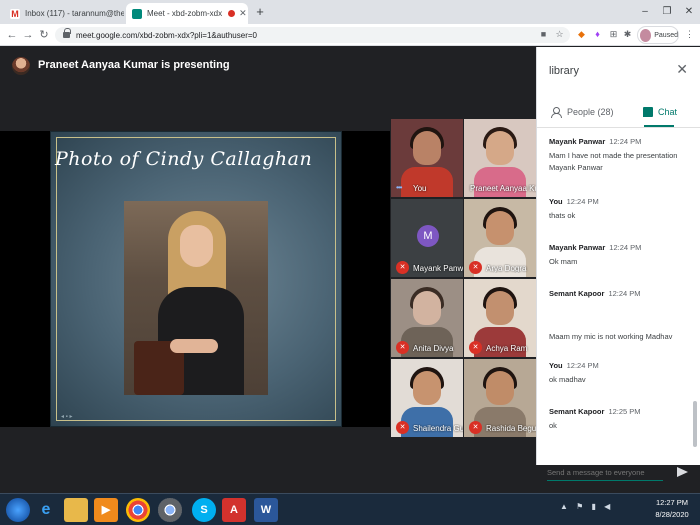 This screenshot has height=525, width=700. What do you see at coordinates (621, 209) in the screenshot?
I see `chat-message: You 12:24 PM thats ok` at bounding box center [621, 209].